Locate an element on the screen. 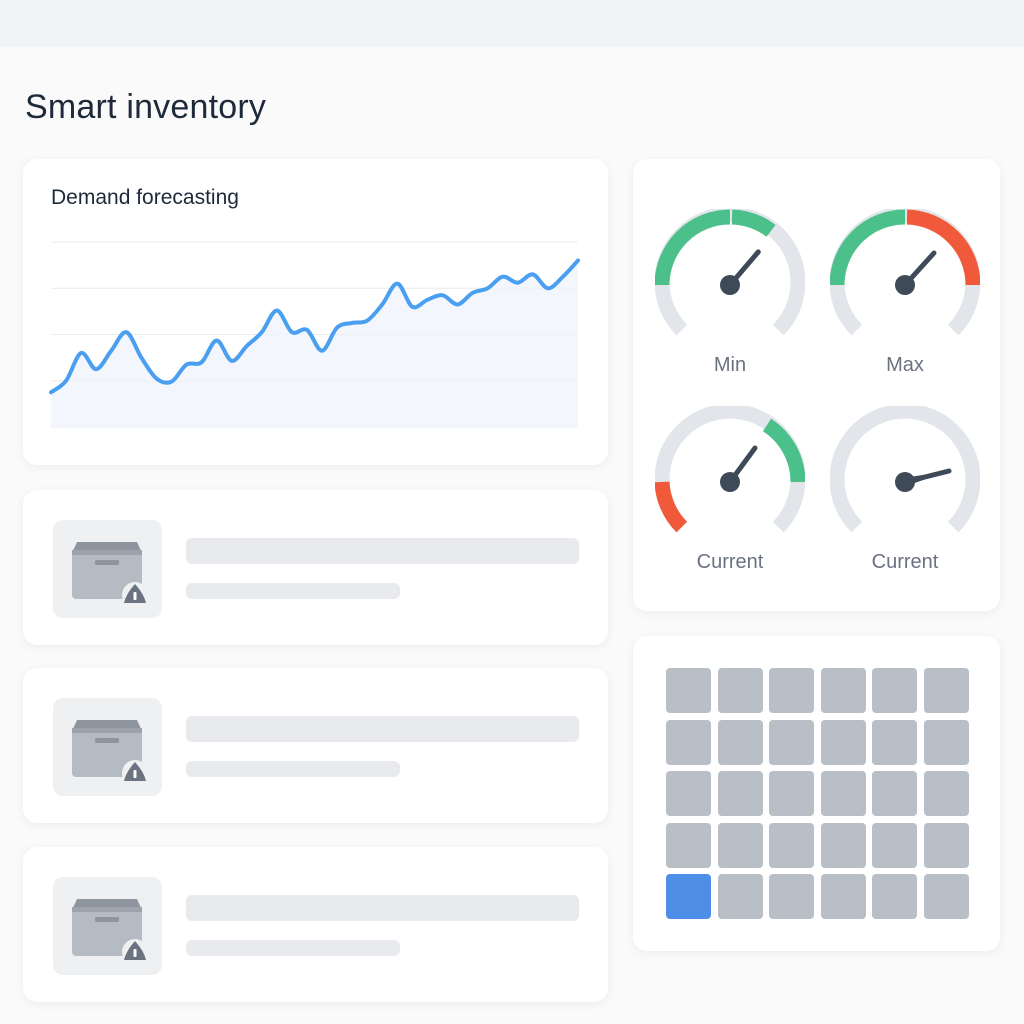  gauge-min: Min is located at coordinates (730, 302).